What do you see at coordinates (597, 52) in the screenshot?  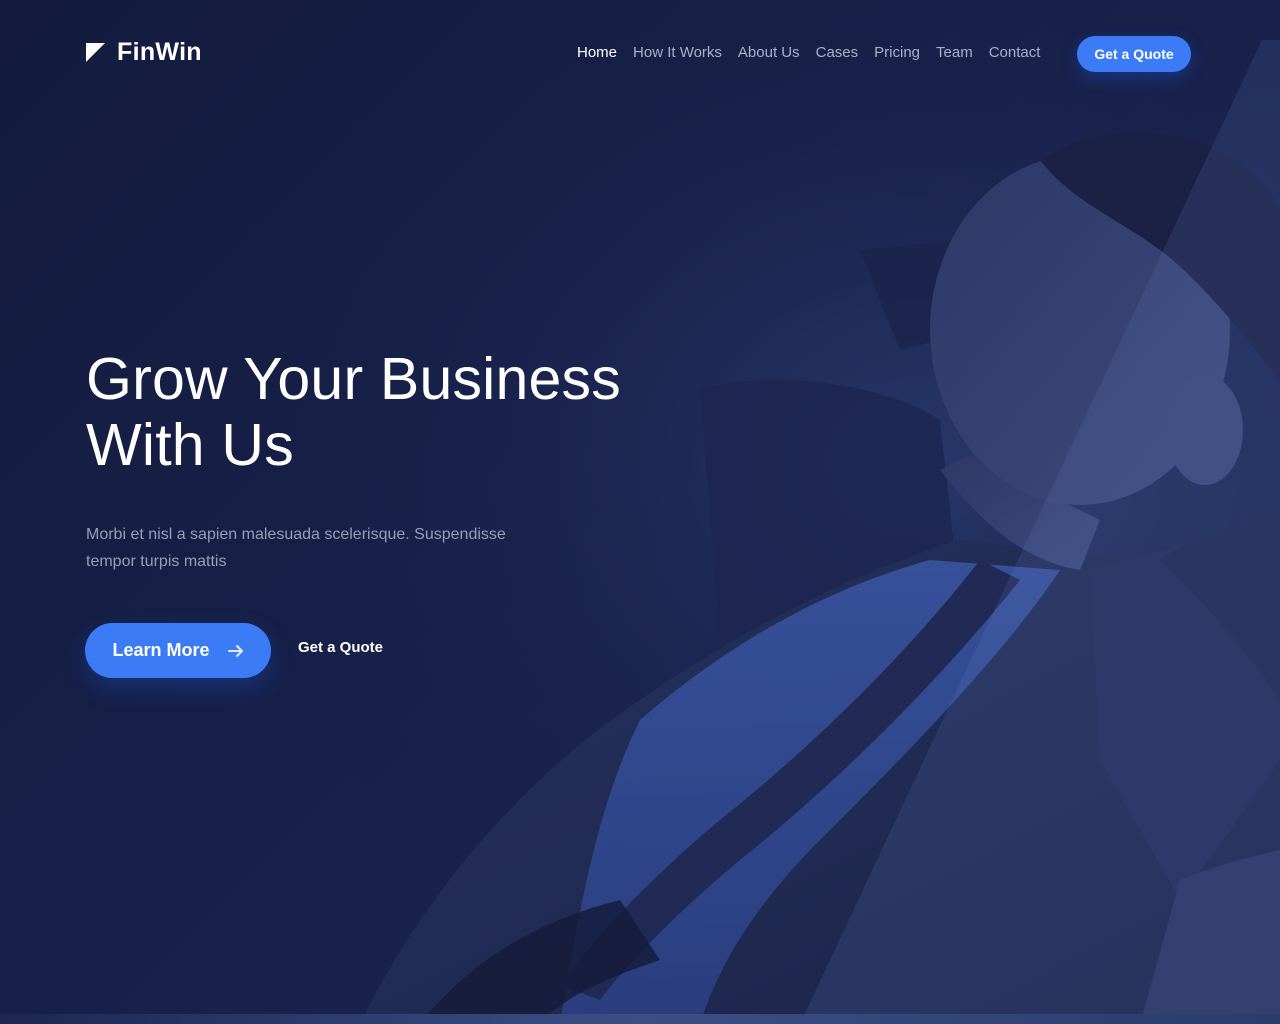 I see `nav-item-home: Home` at bounding box center [597, 52].